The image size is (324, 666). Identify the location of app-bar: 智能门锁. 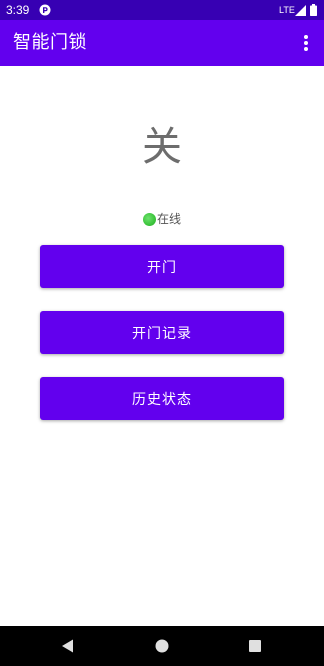
(162, 43).